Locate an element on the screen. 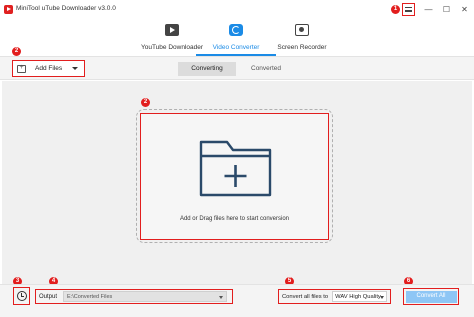 This screenshot has height=317, width=474. convert-to-label: Convert all files to is located at coordinates (305, 296).